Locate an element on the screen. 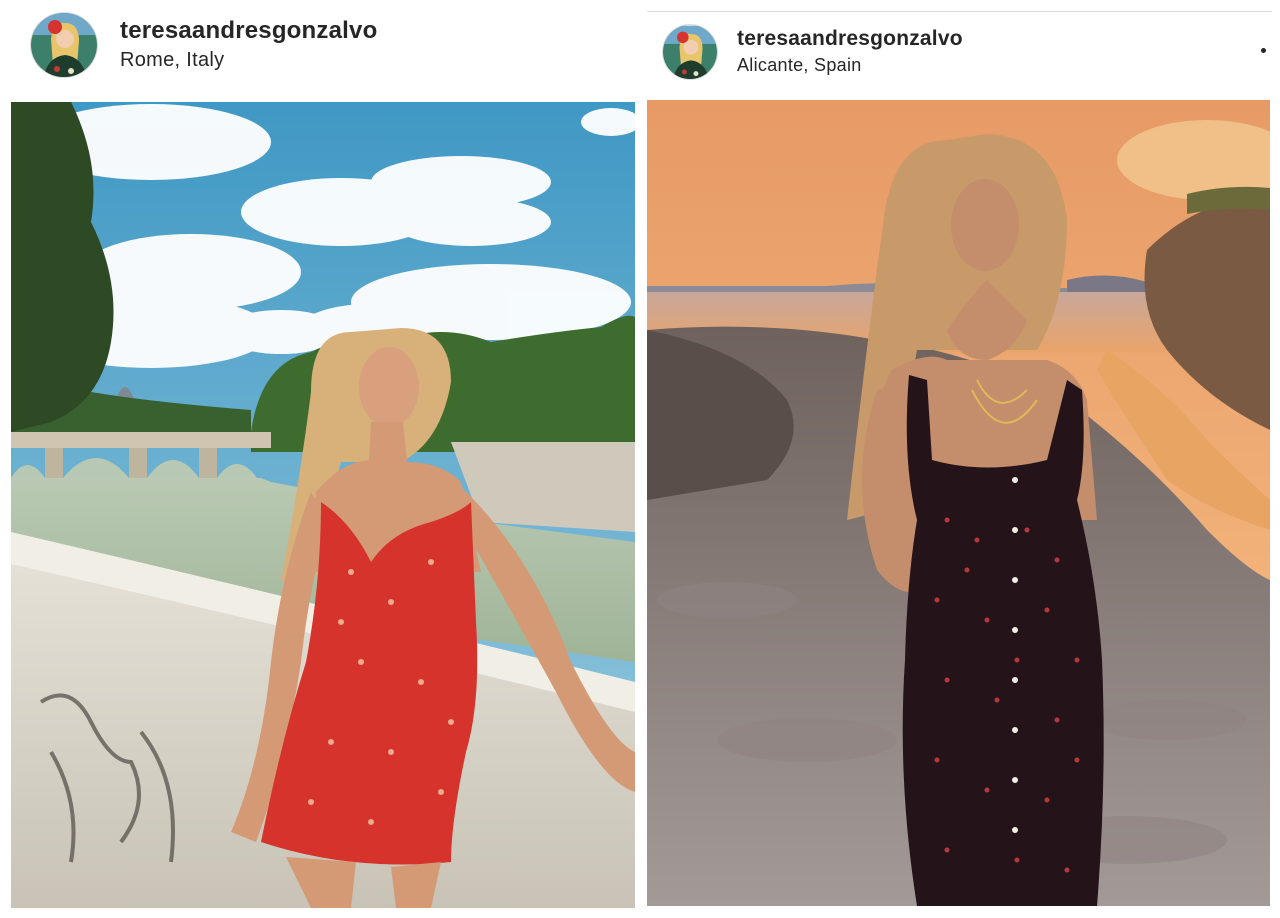 The width and height of the screenshot is (1280, 918). post-header: teresaandresgonzalvo Rome, Italy is located at coordinates (203, 45).